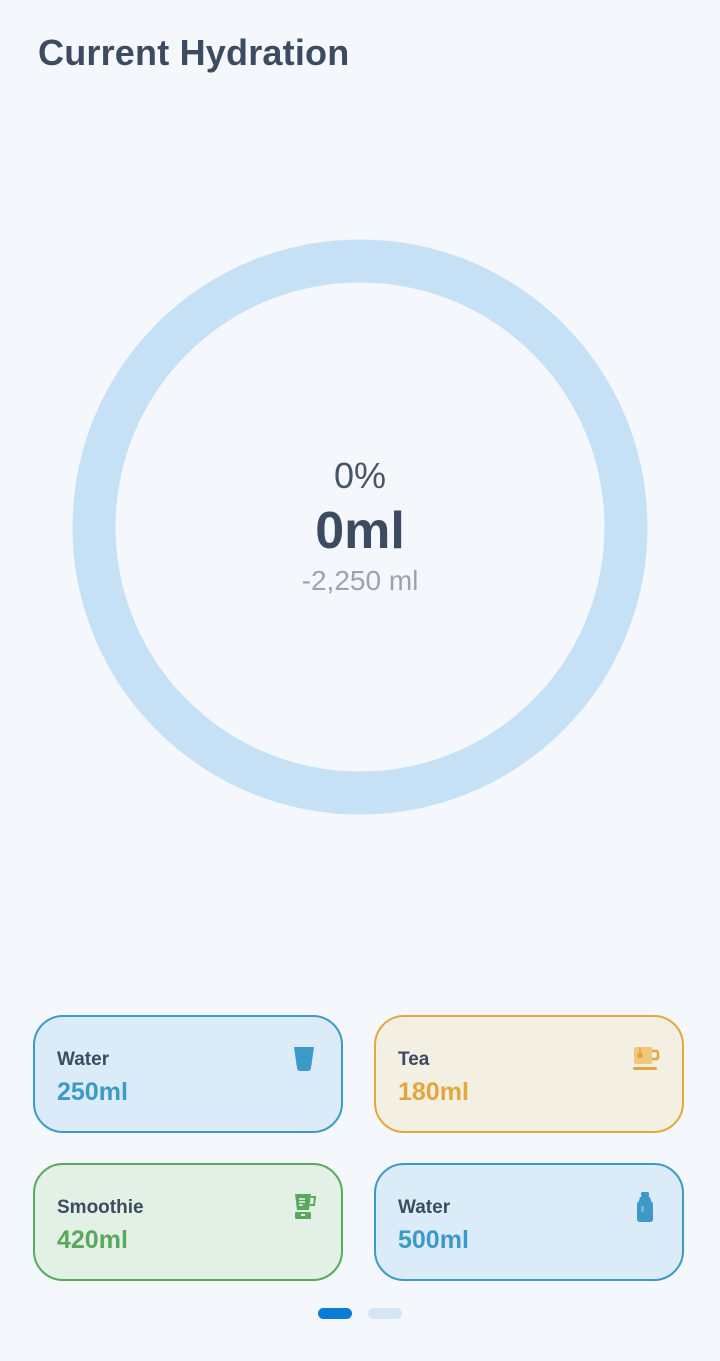 The width and height of the screenshot is (720, 1361). What do you see at coordinates (363, 1314) in the screenshot?
I see `page-indicator` at bounding box center [363, 1314].